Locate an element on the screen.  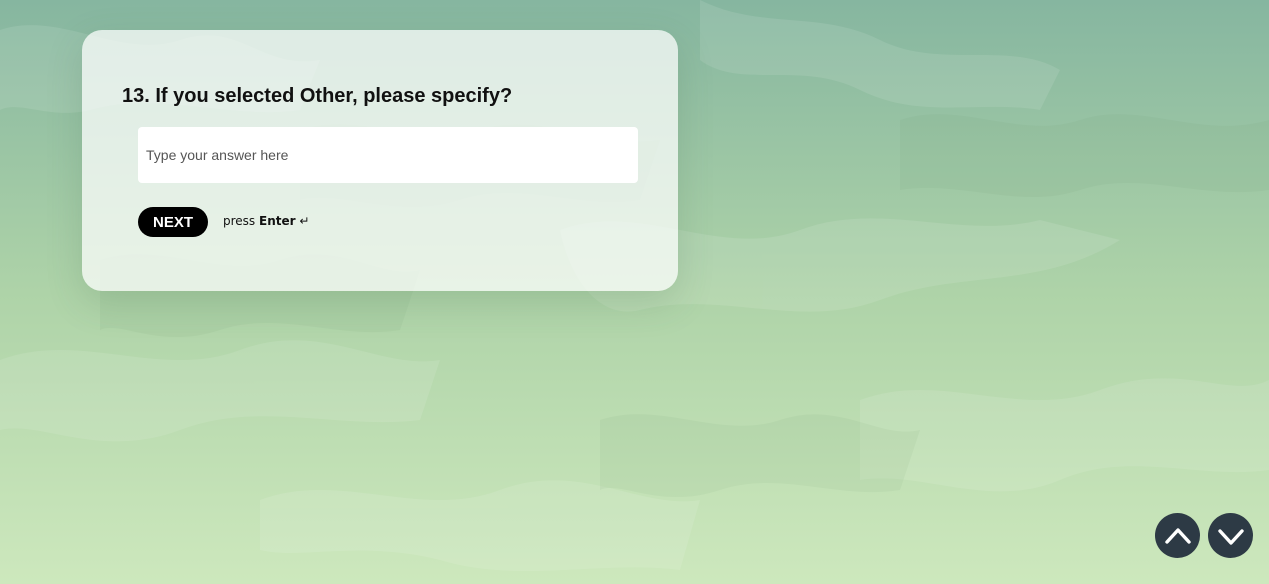
enter-hint: press Enter ↵ is located at coordinates (266, 221).